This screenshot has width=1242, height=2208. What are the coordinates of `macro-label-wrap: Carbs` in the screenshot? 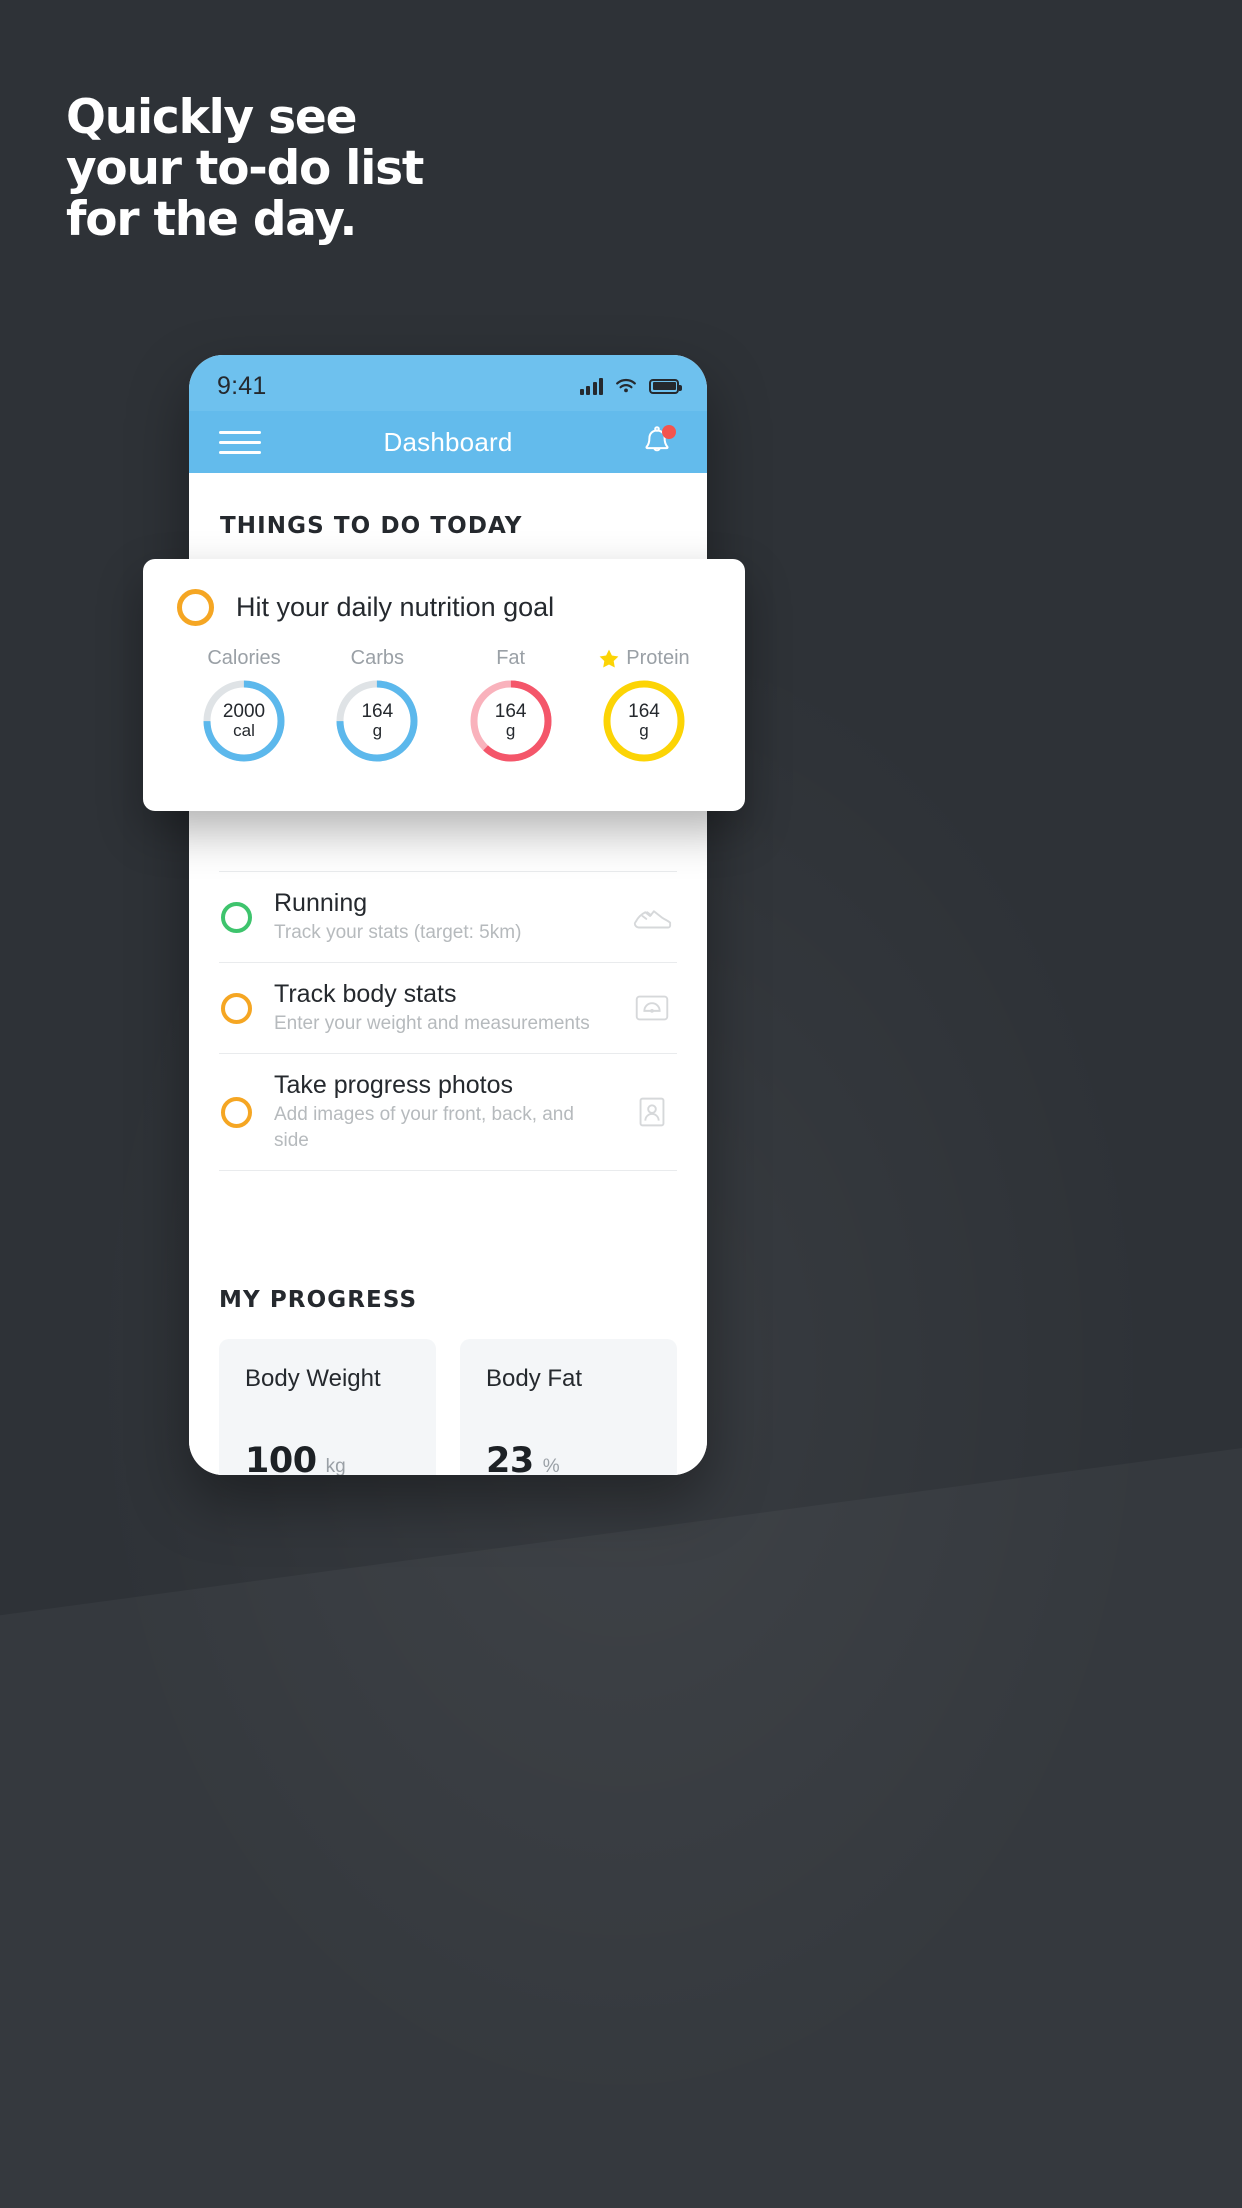 It's located at (377, 658).